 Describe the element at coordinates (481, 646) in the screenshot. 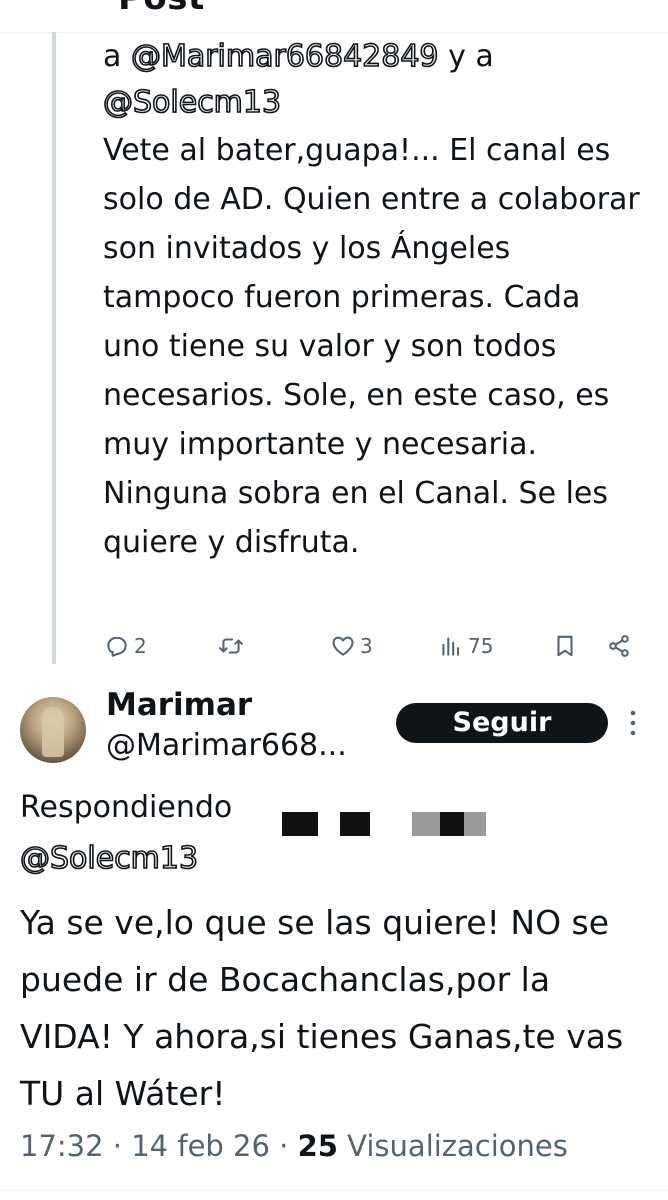

I see `views-count: 75` at that location.